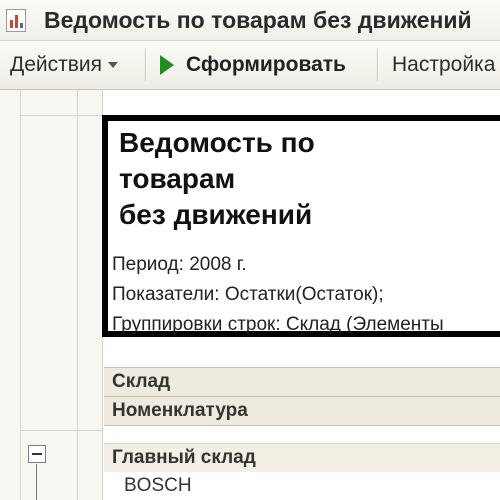  Describe the element at coordinates (184, 457) in the screenshot. I see `group-cell: Главный склад` at that location.